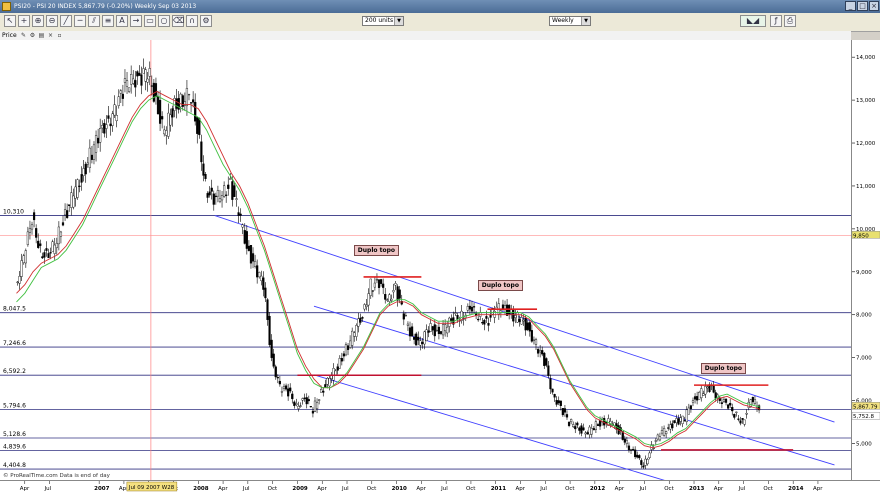  What do you see at coordinates (136, 21) in the screenshot?
I see `arrow-tool-icon: →` at bounding box center [136, 21].